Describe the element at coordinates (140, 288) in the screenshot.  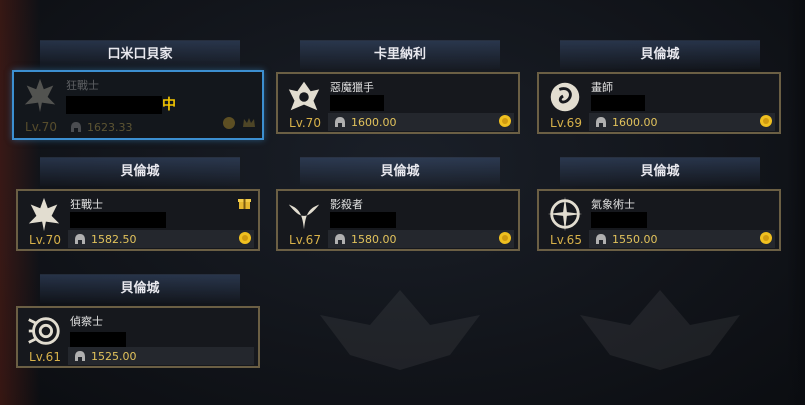
I see `server-title-7: 貝倫城` at that location.